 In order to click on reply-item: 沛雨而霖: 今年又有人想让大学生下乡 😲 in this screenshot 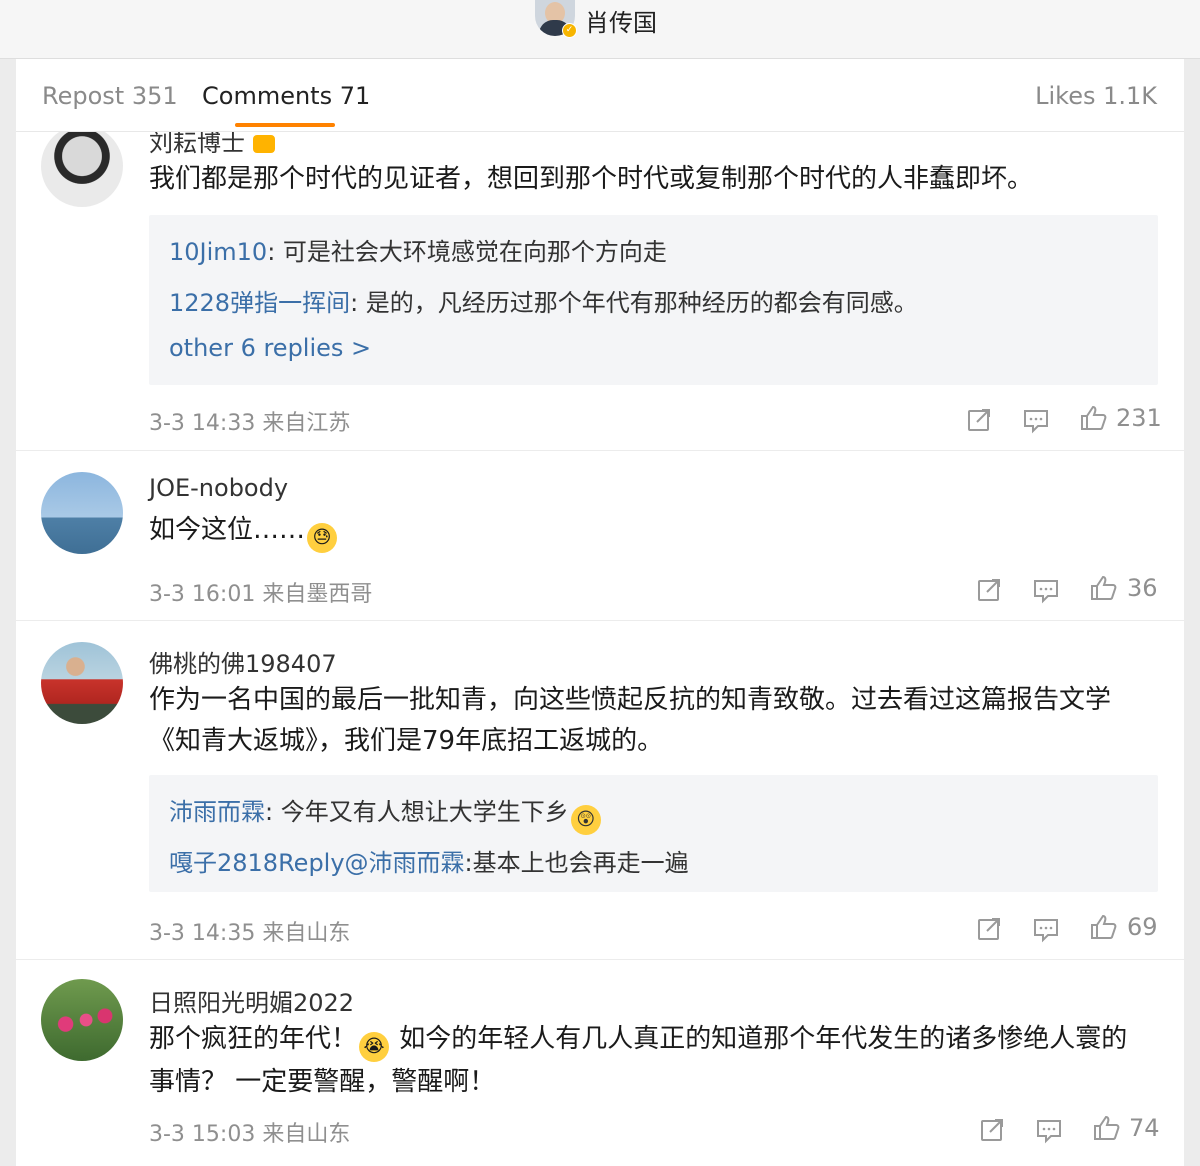, I will do `click(386, 813)`.